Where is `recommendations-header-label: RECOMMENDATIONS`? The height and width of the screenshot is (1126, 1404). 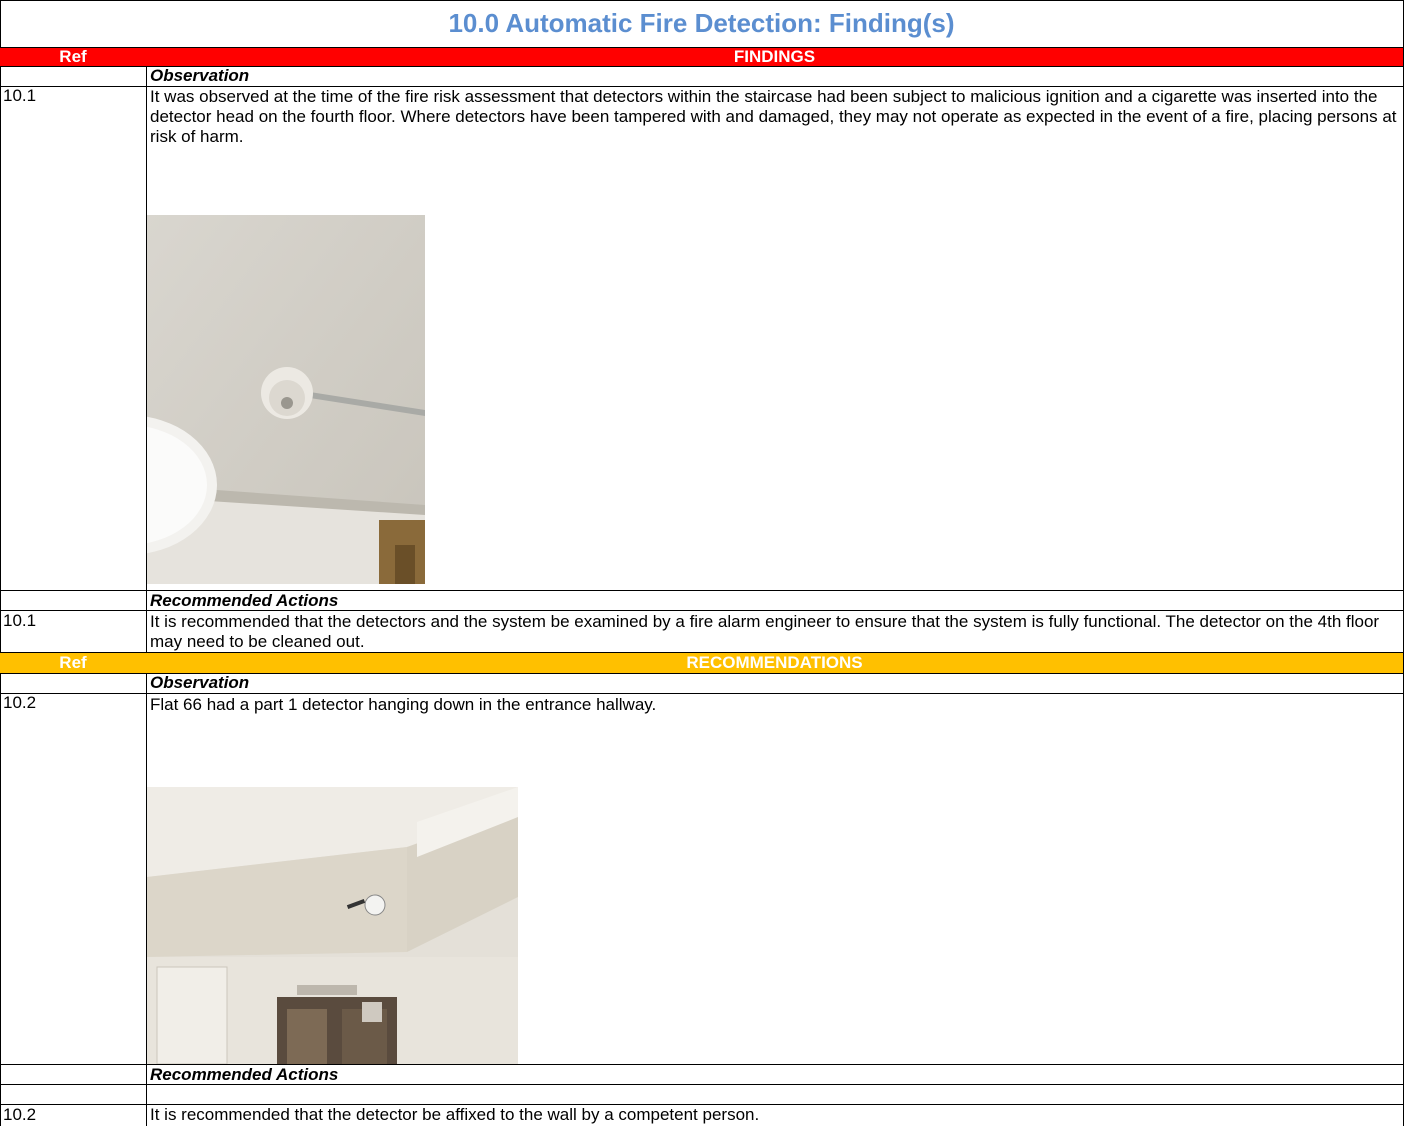 recommendations-header-label: RECOMMENDATIONS is located at coordinates (774, 662).